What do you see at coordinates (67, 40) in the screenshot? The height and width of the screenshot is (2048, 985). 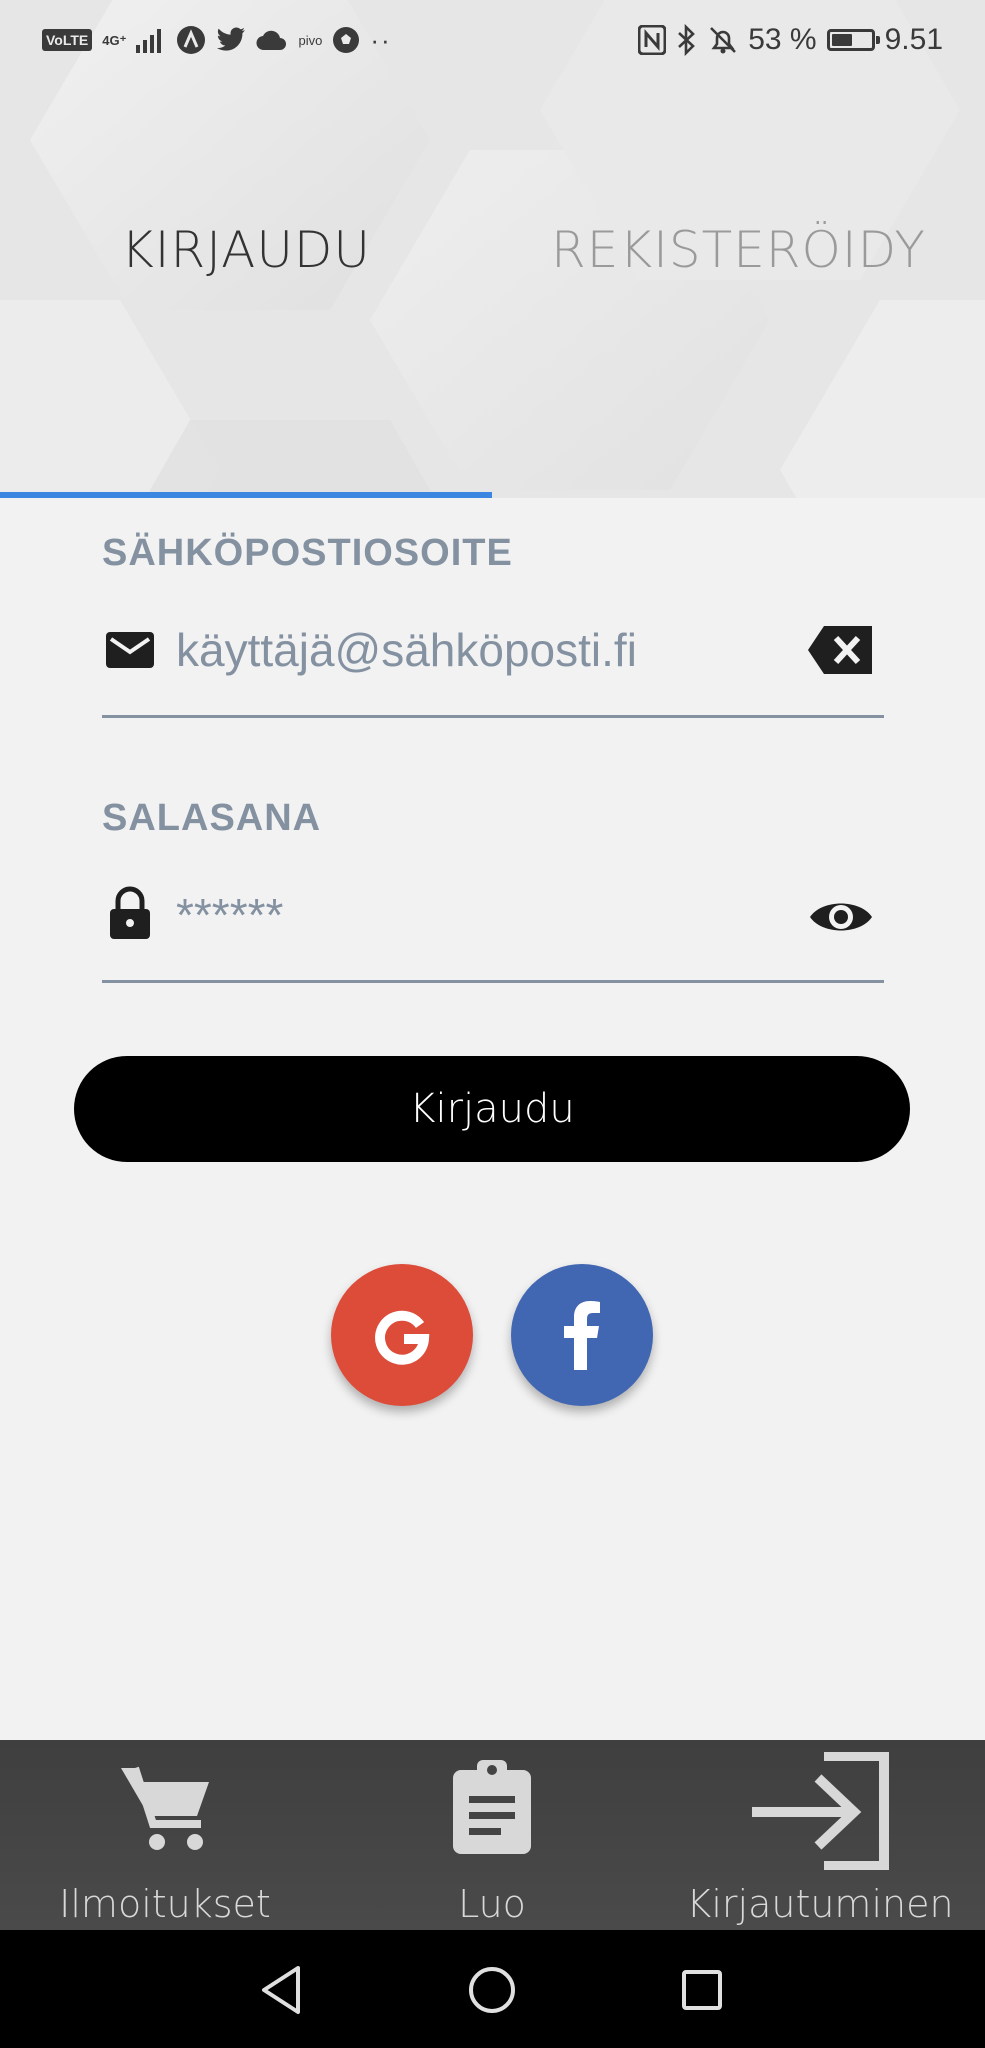 I see `volte-icon: VoLTE` at bounding box center [67, 40].